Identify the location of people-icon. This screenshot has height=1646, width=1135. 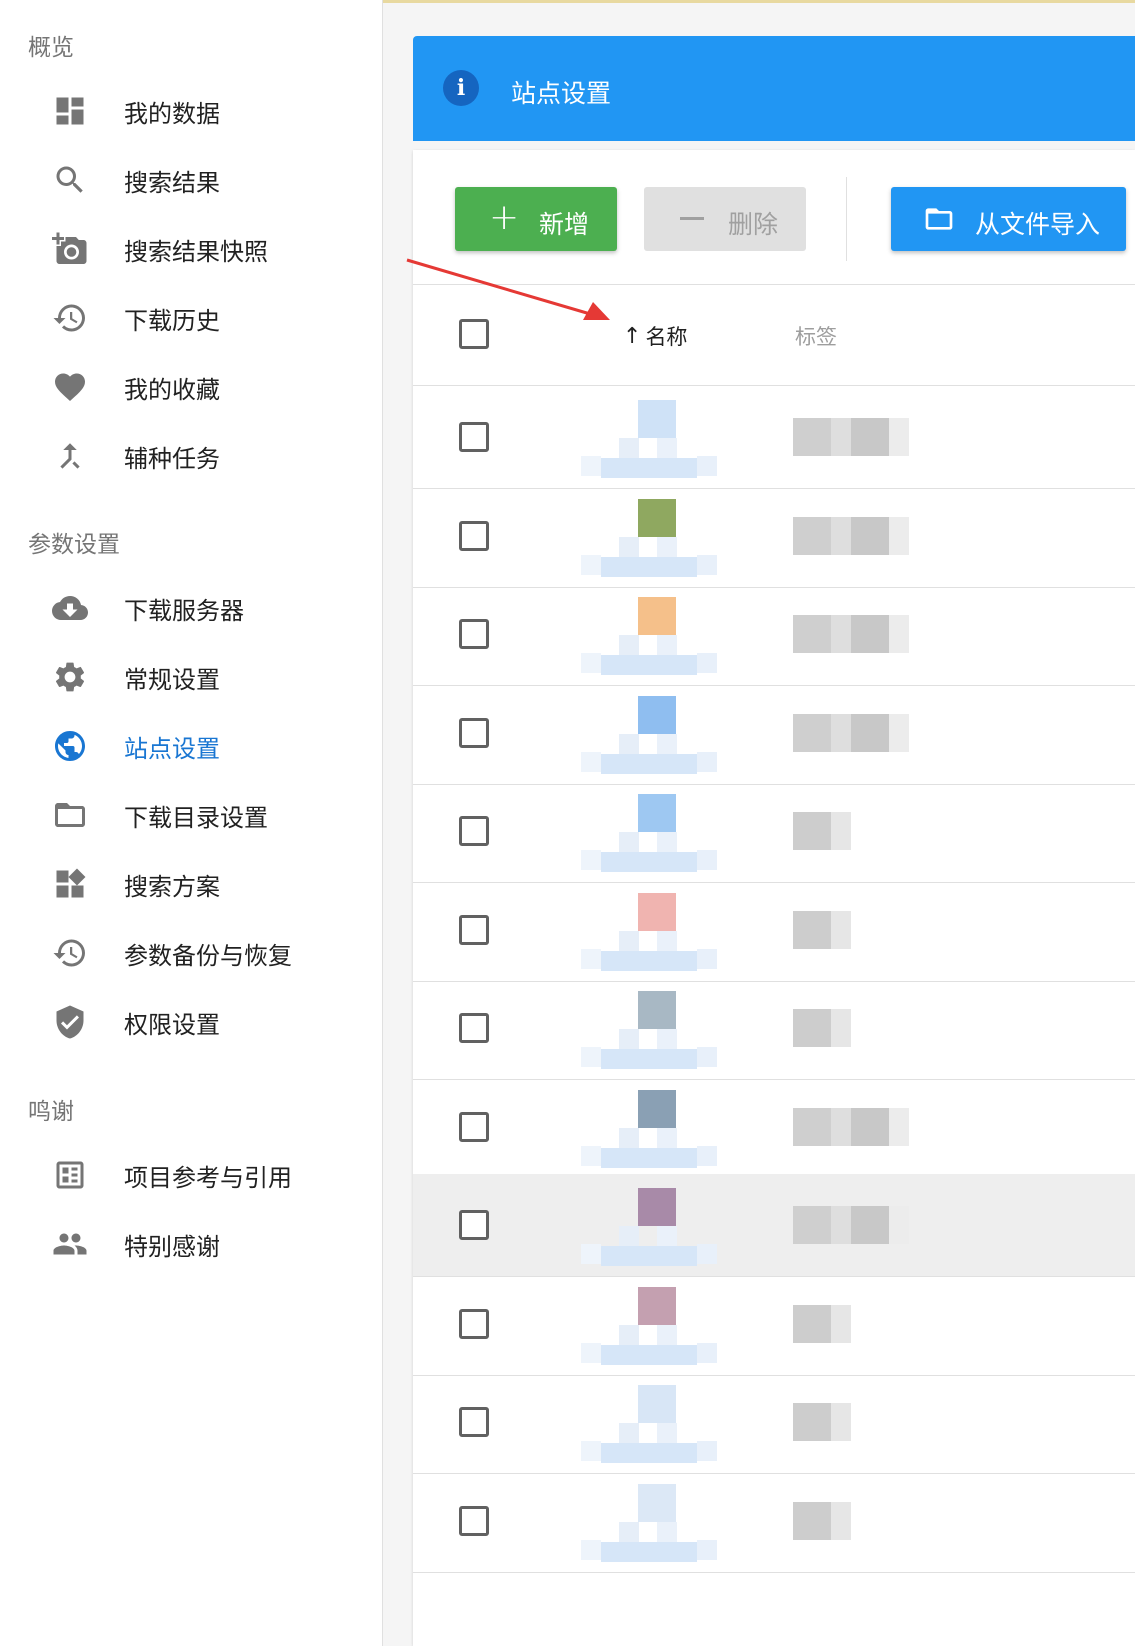
(70, 1244).